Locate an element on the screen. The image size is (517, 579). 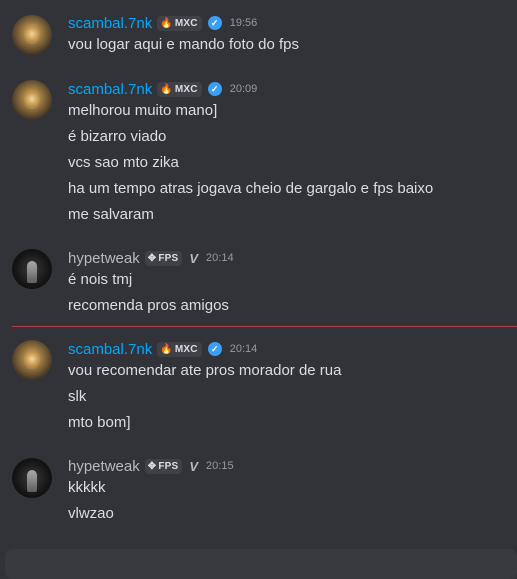
new-messages-divider is located at coordinates (264, 326).